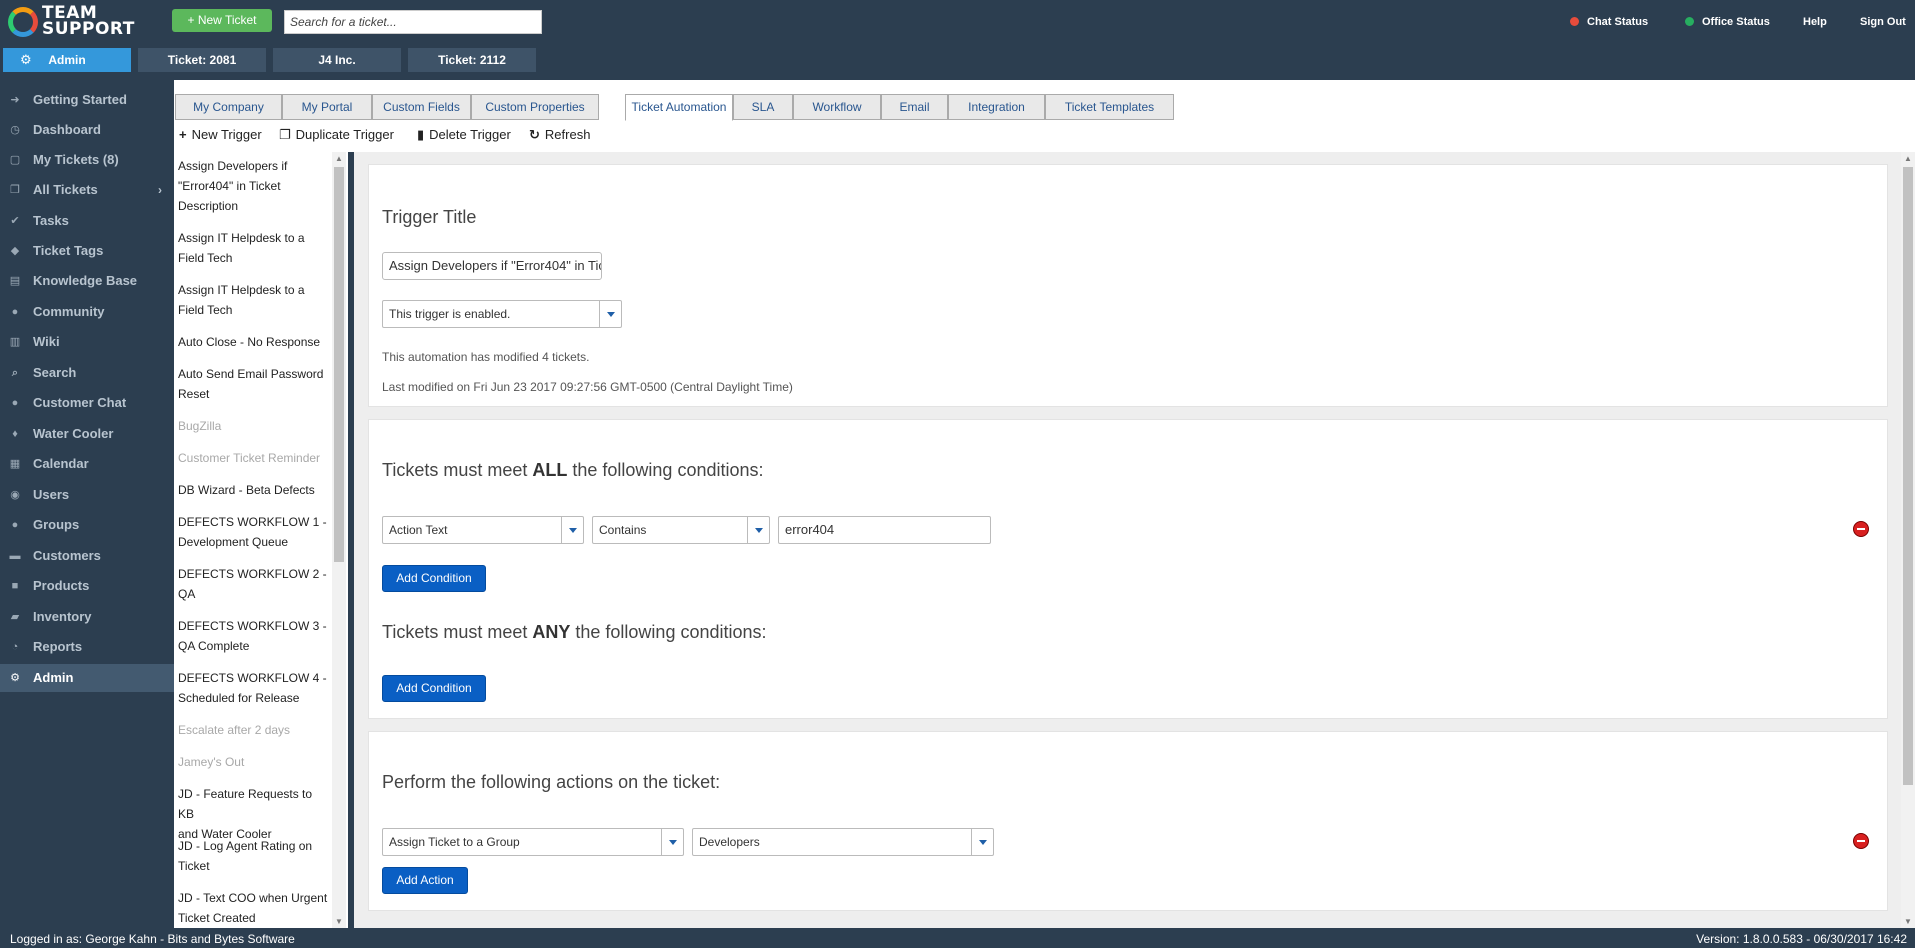  What do you see at coordinates (1861, 529) in the screenshot?
I see `remove-condition-icon` at bounding box center [1861, 529].